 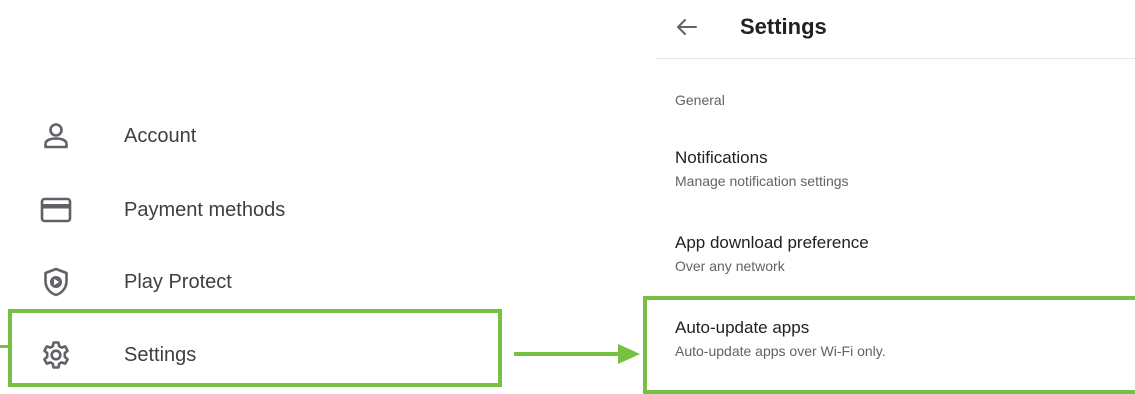 What do you see at coordinates (721, 157) in the screenshot?
I see `setting-title: Notifications` at bounding box center [721, 157].